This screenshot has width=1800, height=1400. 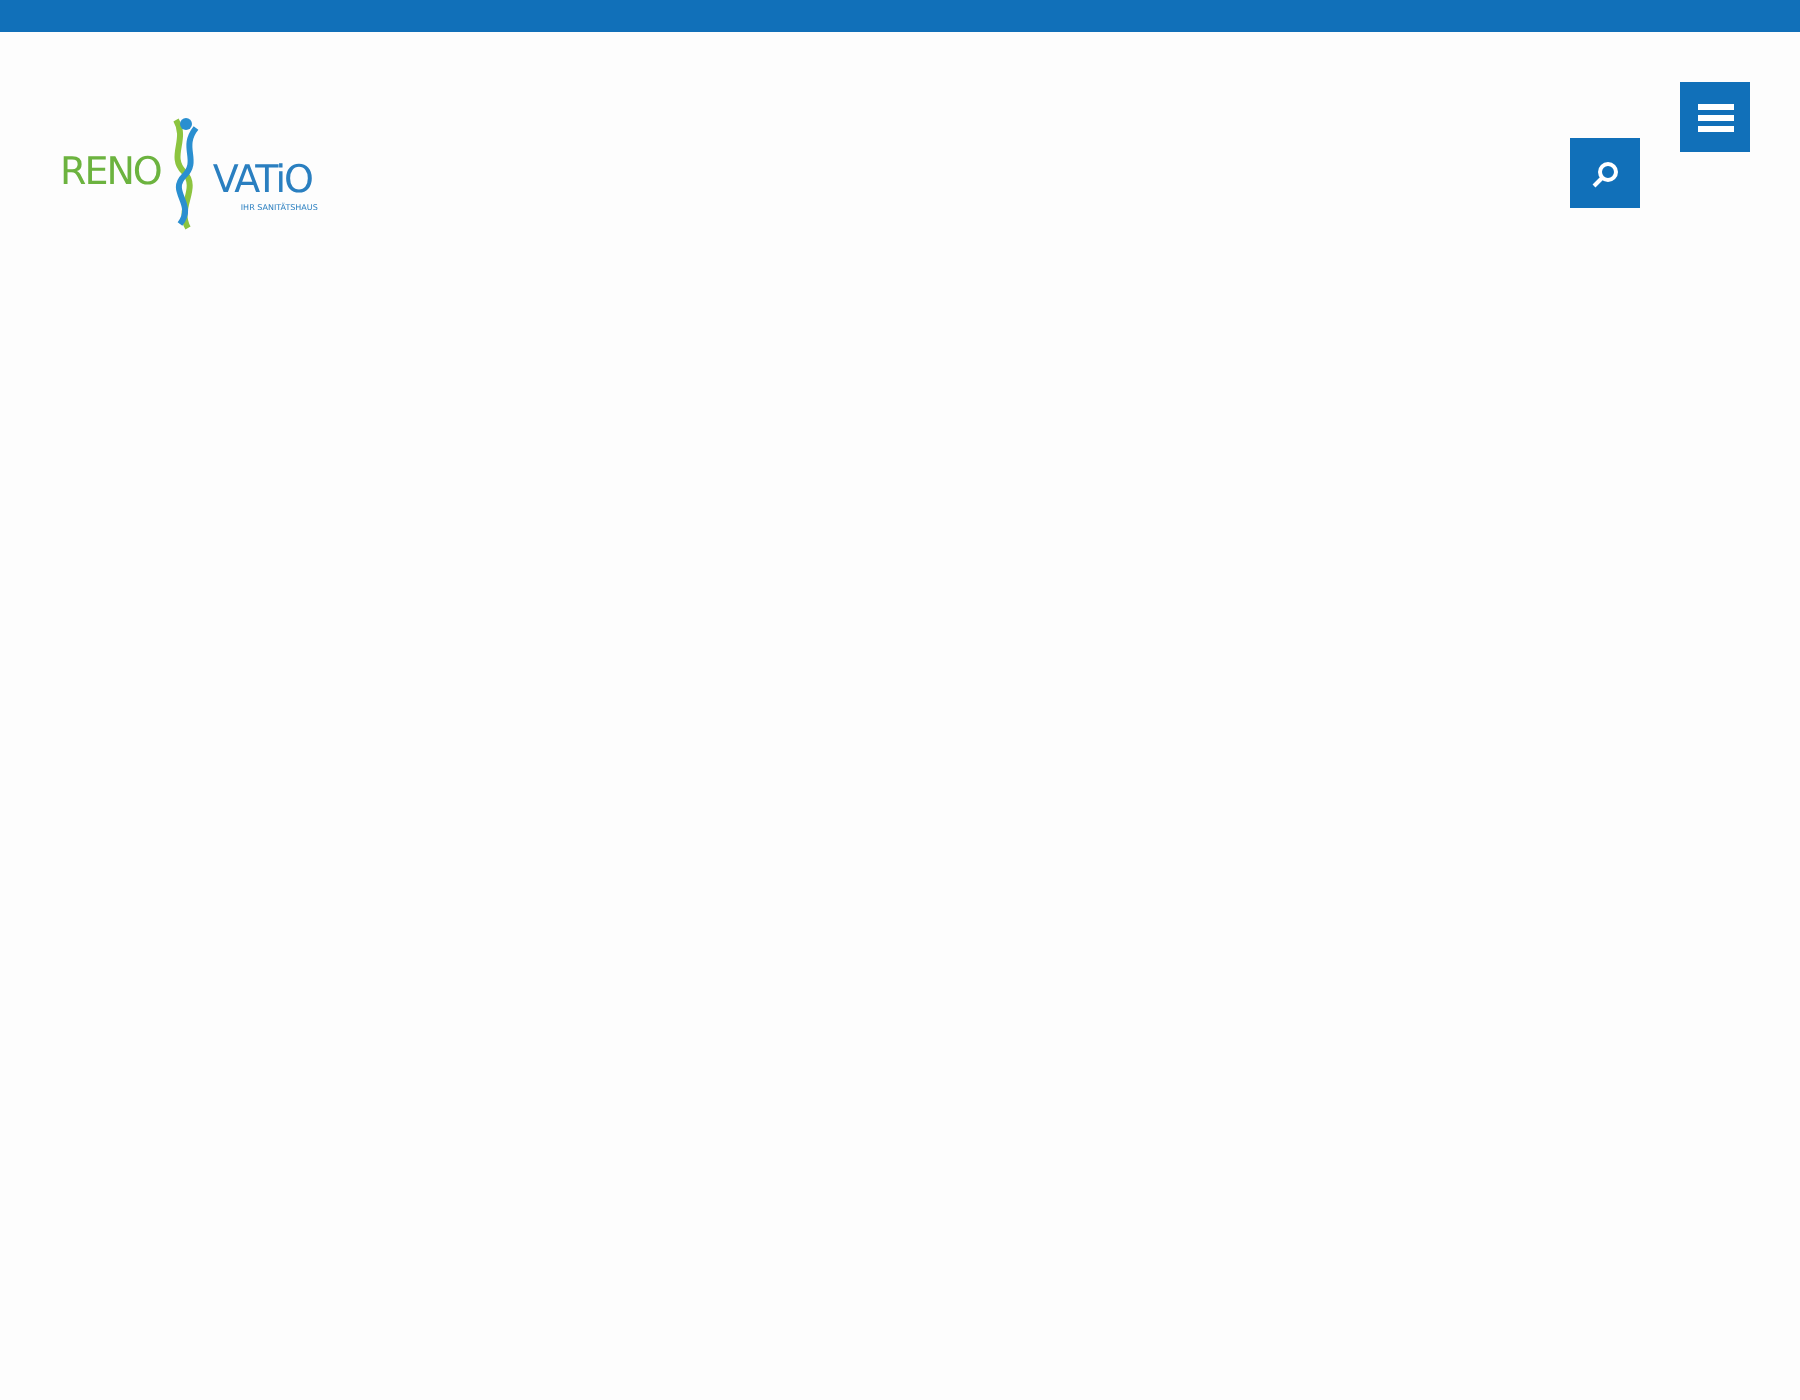 I want to click on menu-icon, so click(x=1715, y=117).